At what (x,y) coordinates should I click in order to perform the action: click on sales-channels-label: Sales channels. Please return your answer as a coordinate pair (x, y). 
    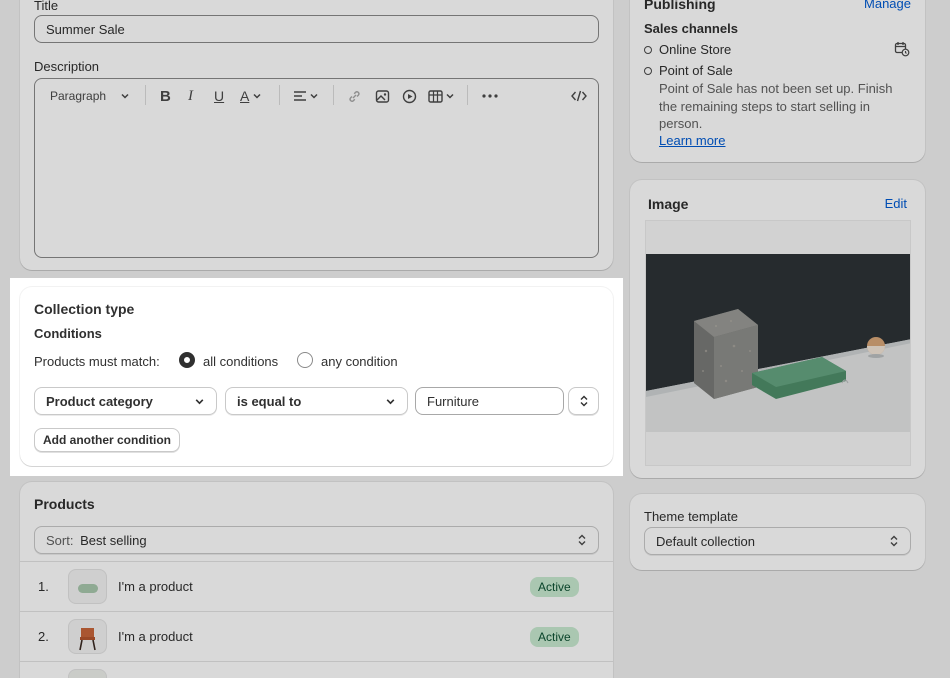
    Looking at the image, I should click on (691, 28).